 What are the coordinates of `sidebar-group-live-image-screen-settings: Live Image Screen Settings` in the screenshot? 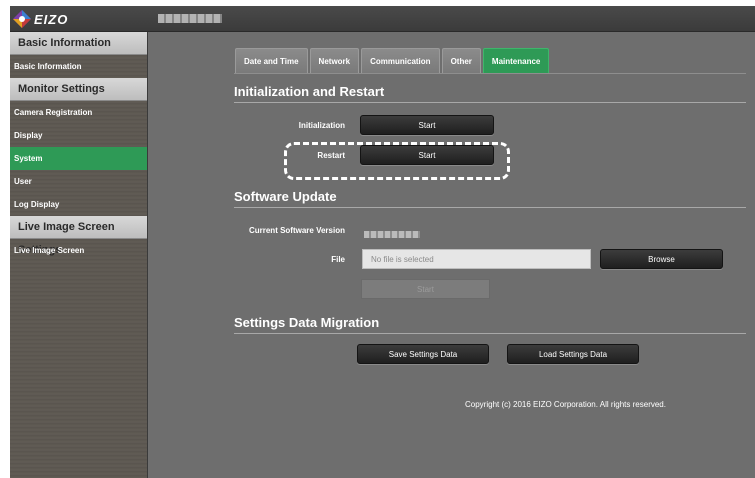 It's located at (78, 236).